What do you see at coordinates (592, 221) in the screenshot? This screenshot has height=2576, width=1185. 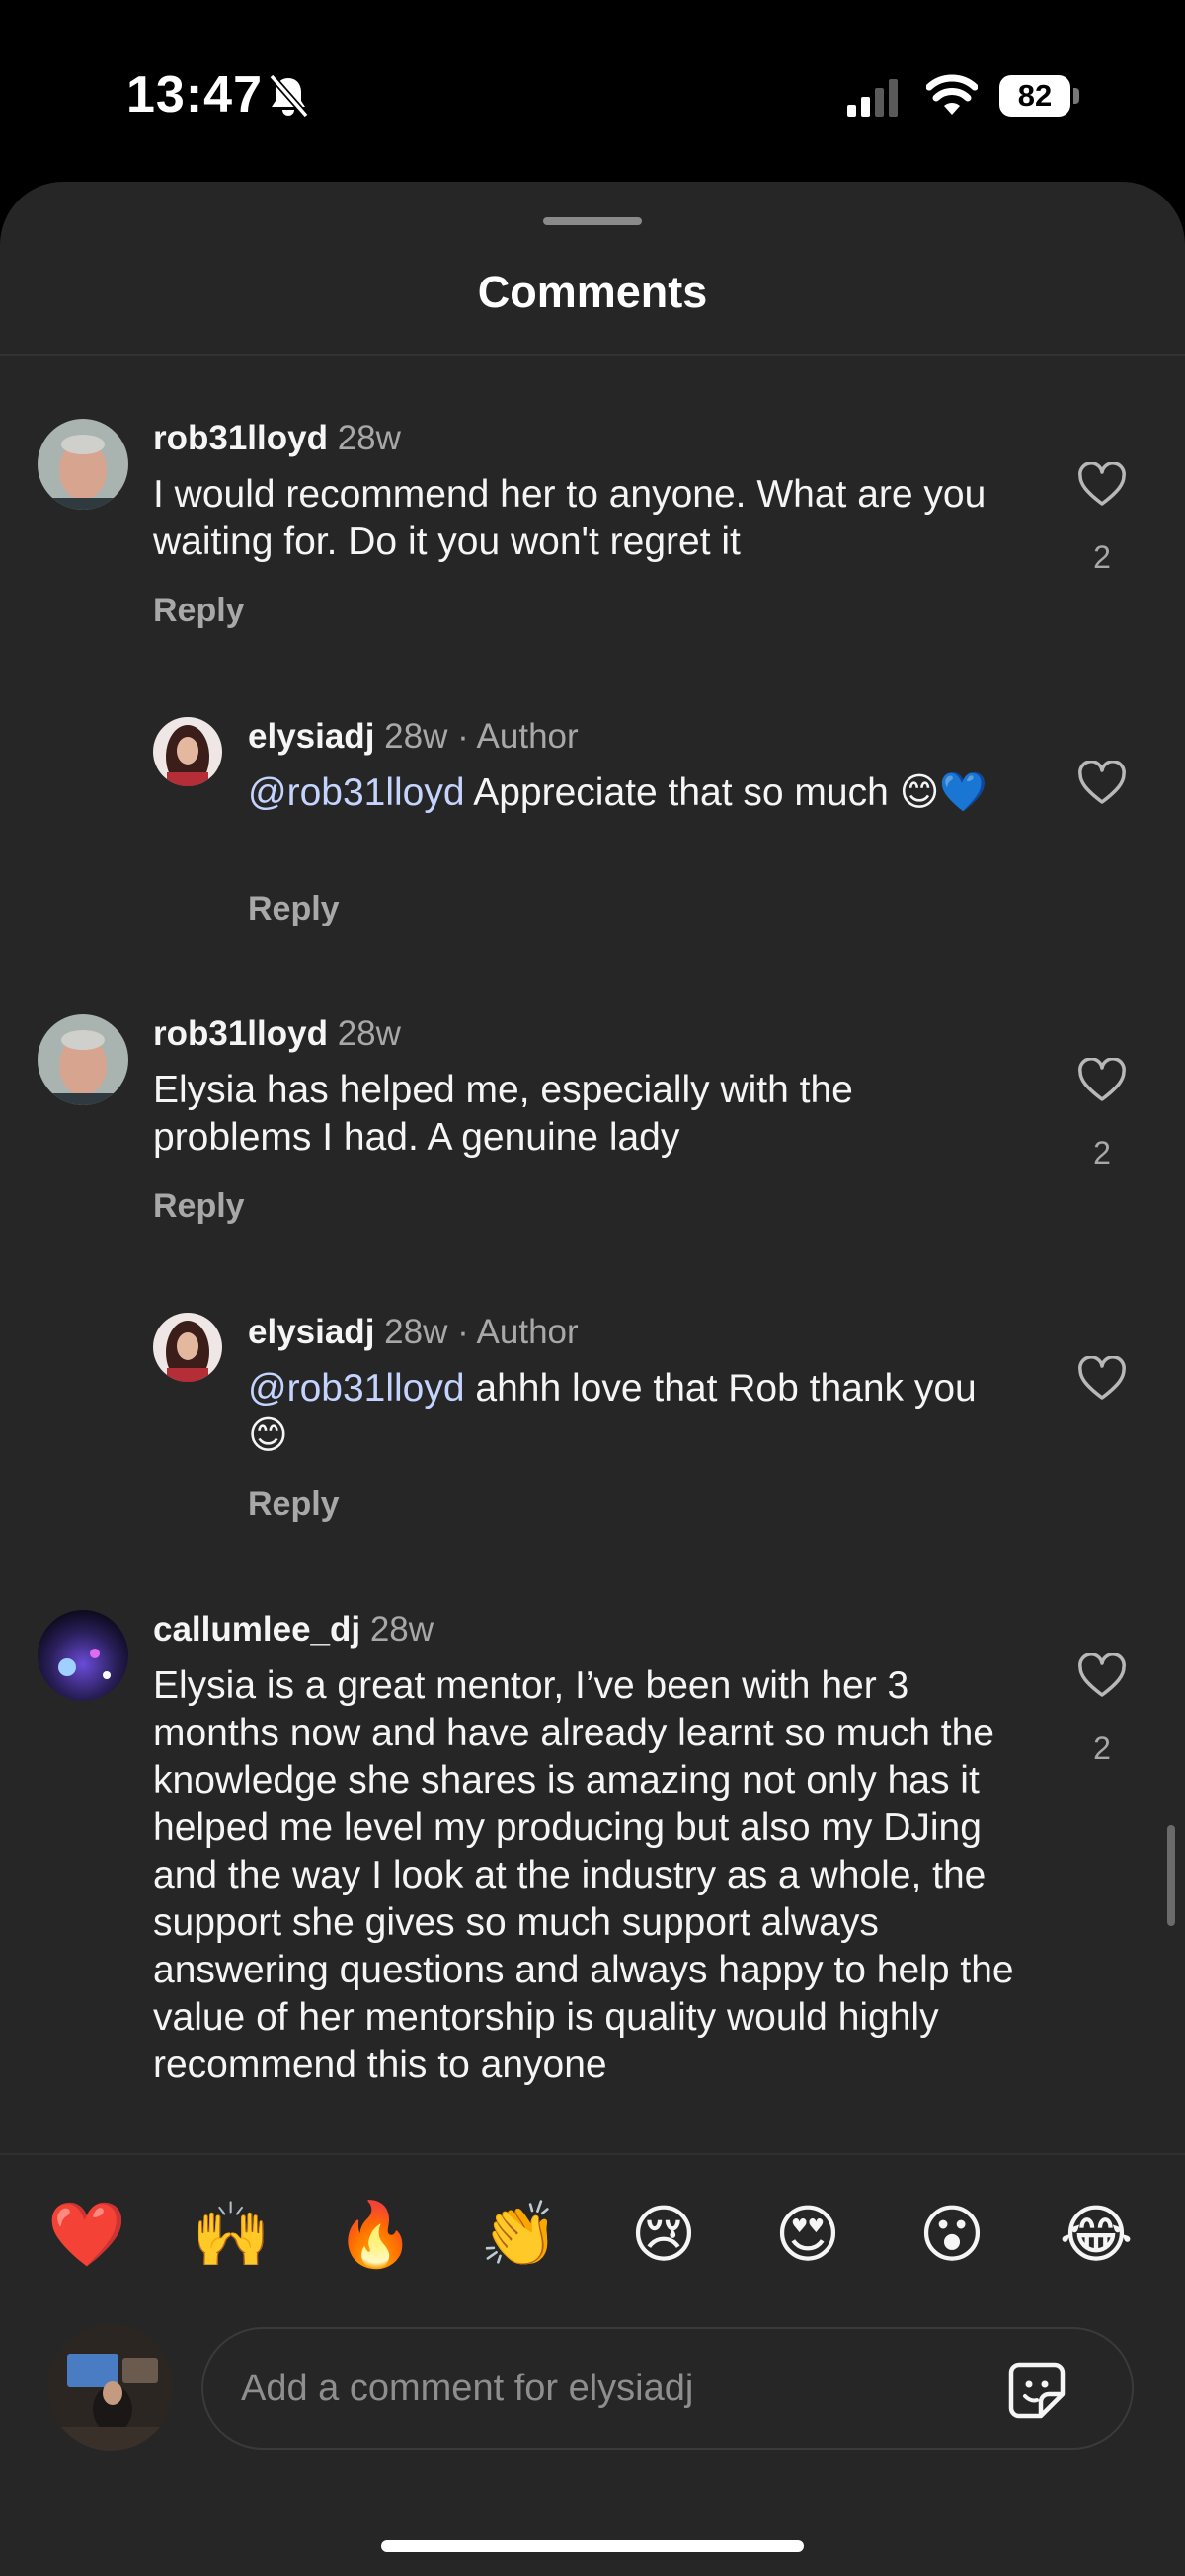 I see `sheet-grab-handle` at bounding box center [592, 221].